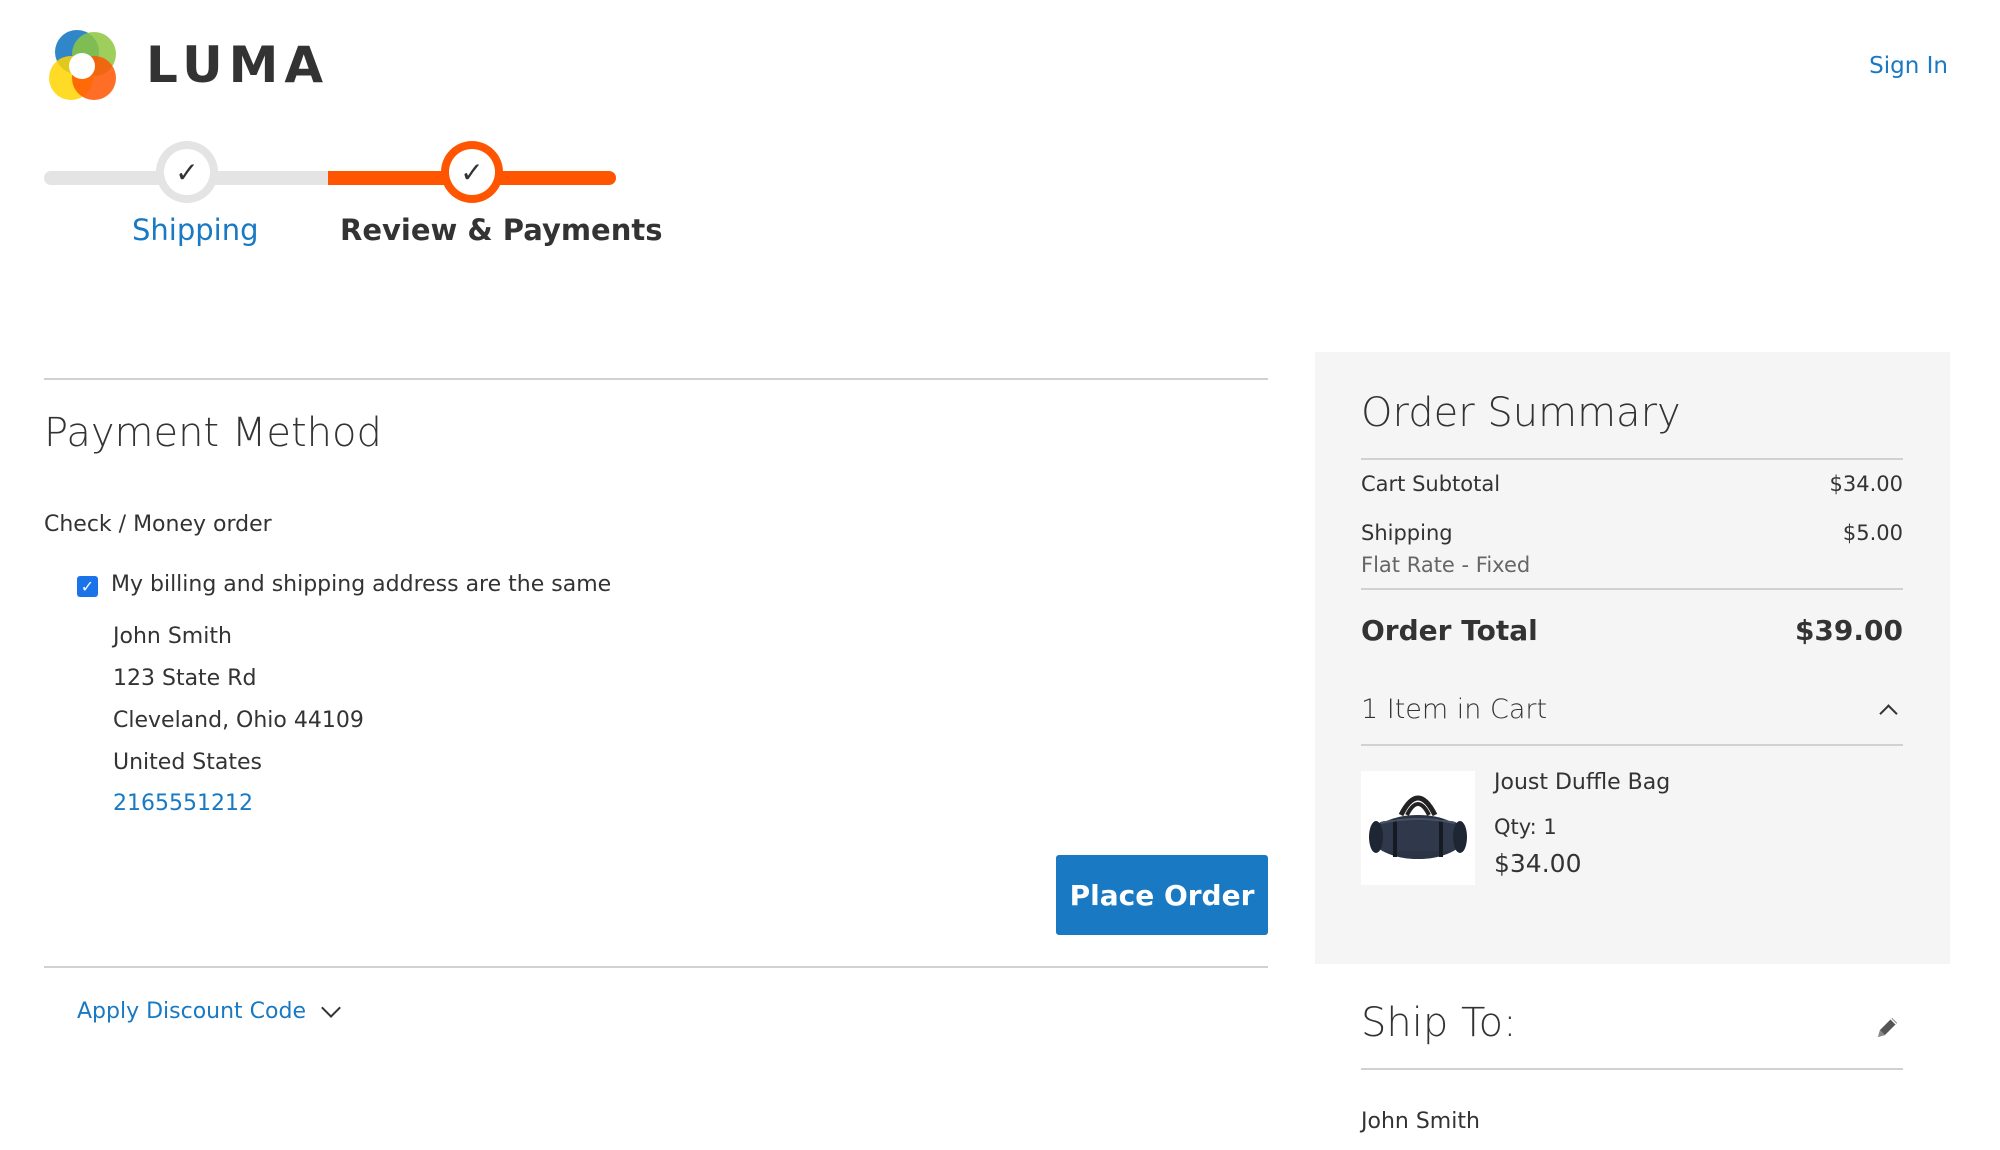 The image size is (2000, 1150). What do you see at coordinates (185, 678) in the screenshot?
I see `billing-street: 123 State Rd` at bounding box center [185, 678].